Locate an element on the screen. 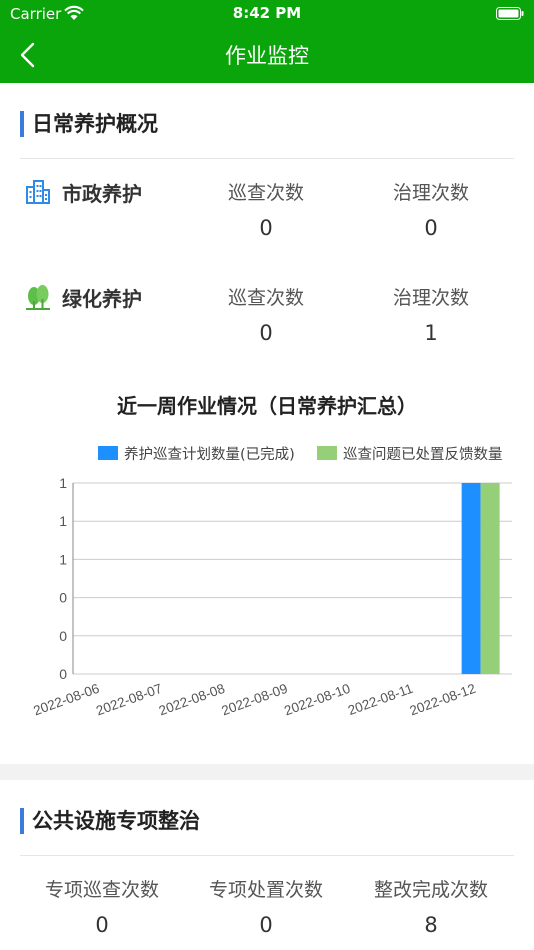  app-header: Carrier 8:42 PM 作业监控 is located at coordinates (267, 41).